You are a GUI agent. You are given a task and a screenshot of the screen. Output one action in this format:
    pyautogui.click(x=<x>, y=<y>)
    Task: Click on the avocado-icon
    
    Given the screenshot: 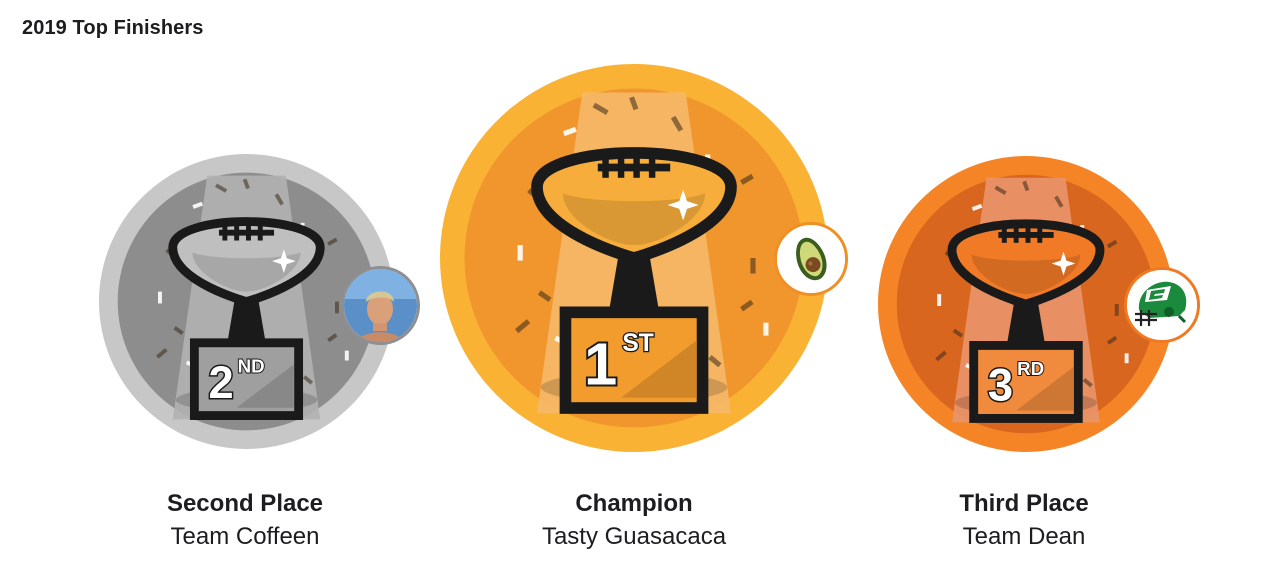 What is the action you would take?
    pyautogui.click(x=811, y=259)
    